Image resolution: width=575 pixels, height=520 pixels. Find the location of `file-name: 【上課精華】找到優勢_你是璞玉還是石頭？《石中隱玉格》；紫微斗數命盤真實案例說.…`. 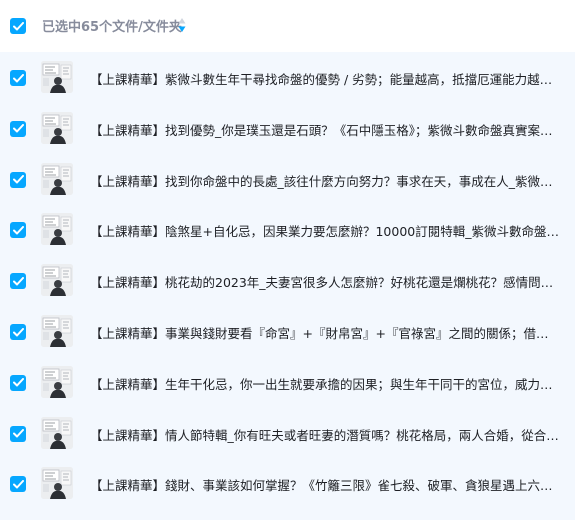

file-name: 【上課精華】找到優勢_你是璞玉還是石頭？《石中隱玉格》；紫微斗數命盤真實案例說.… is located at coordinates (325, 130).